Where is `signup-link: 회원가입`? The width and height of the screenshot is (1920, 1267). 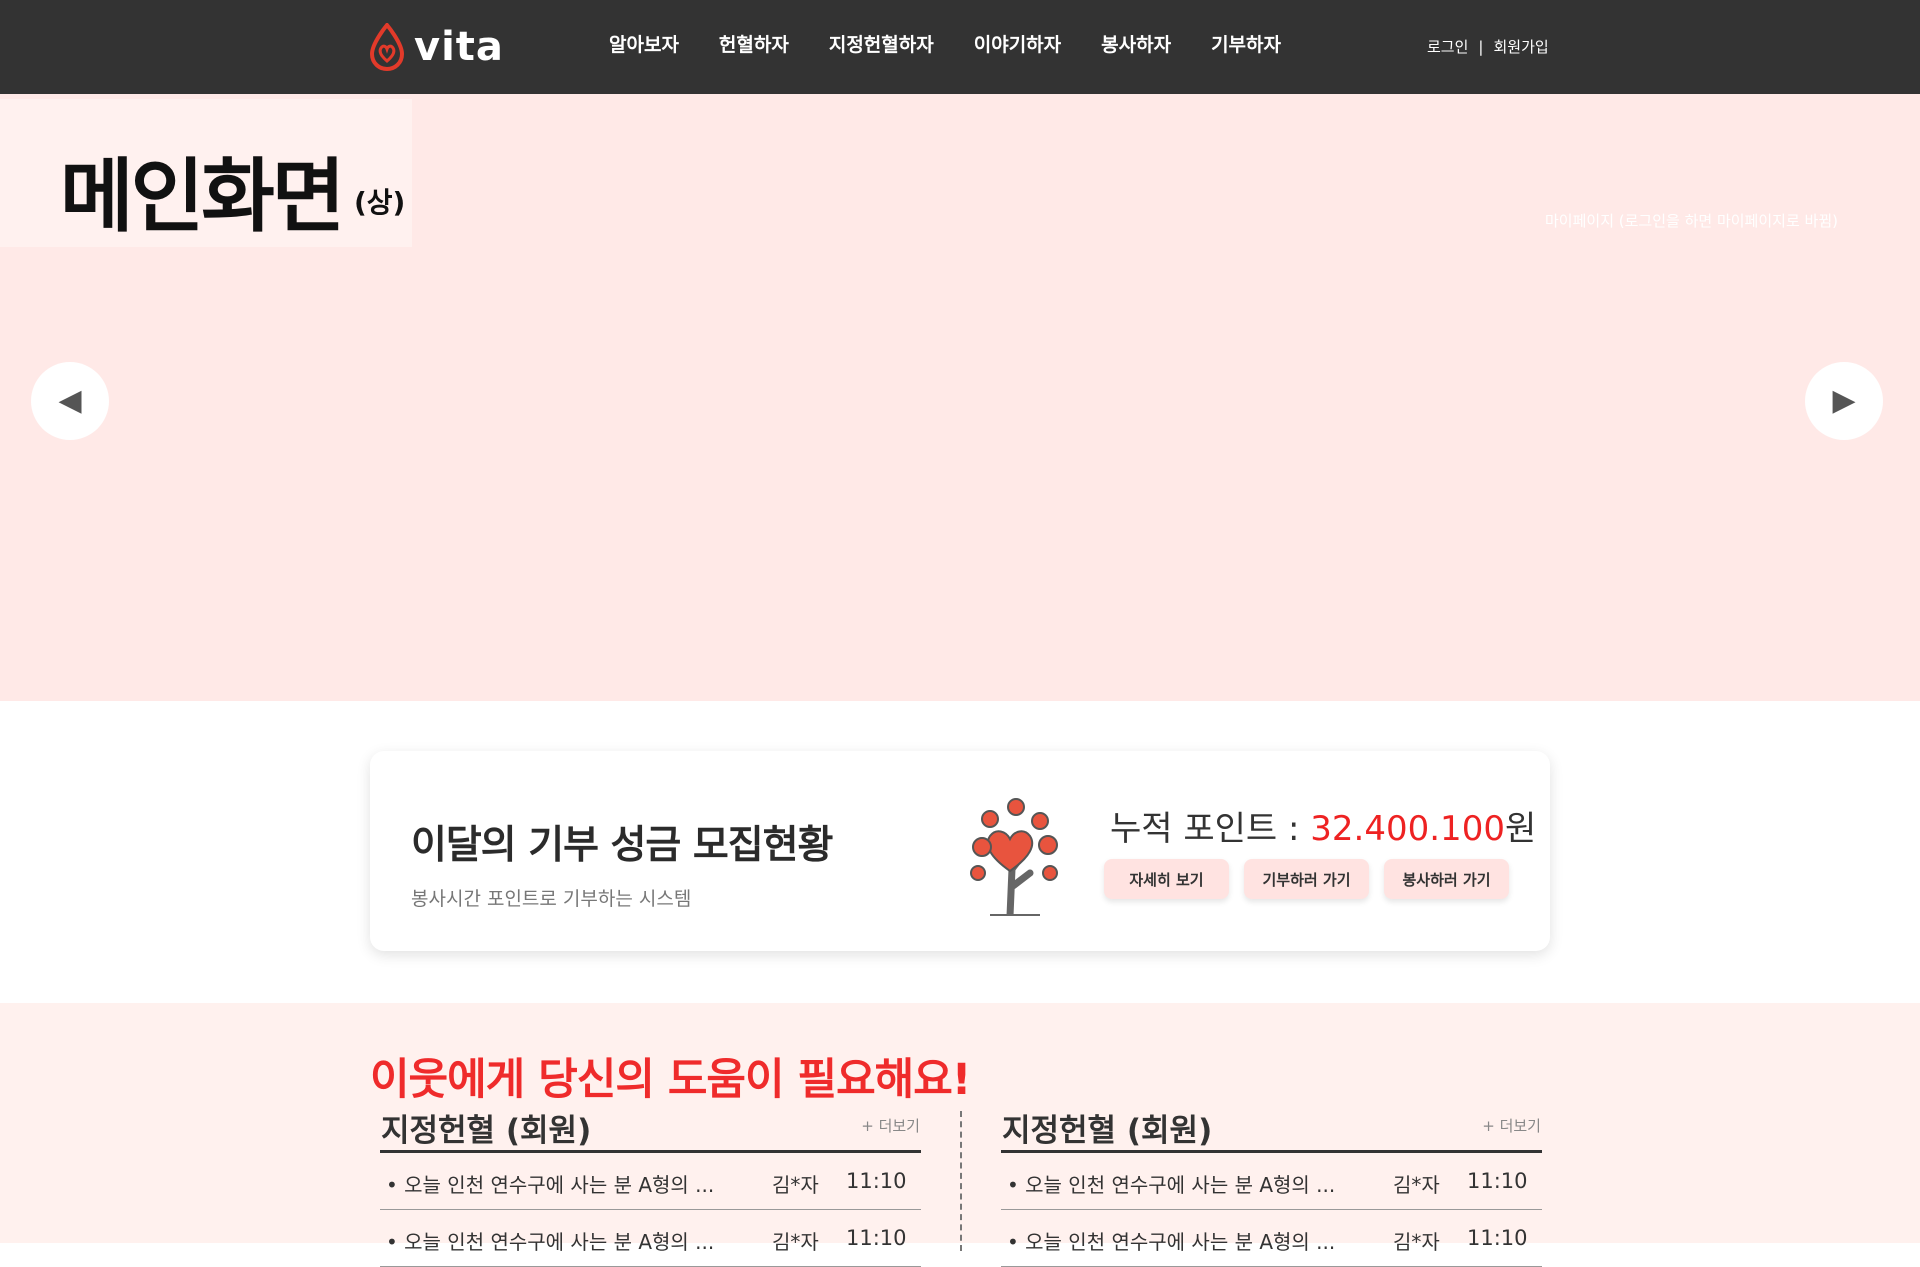 signup-link: 회원가입 is located at coordinates (1520, 46).